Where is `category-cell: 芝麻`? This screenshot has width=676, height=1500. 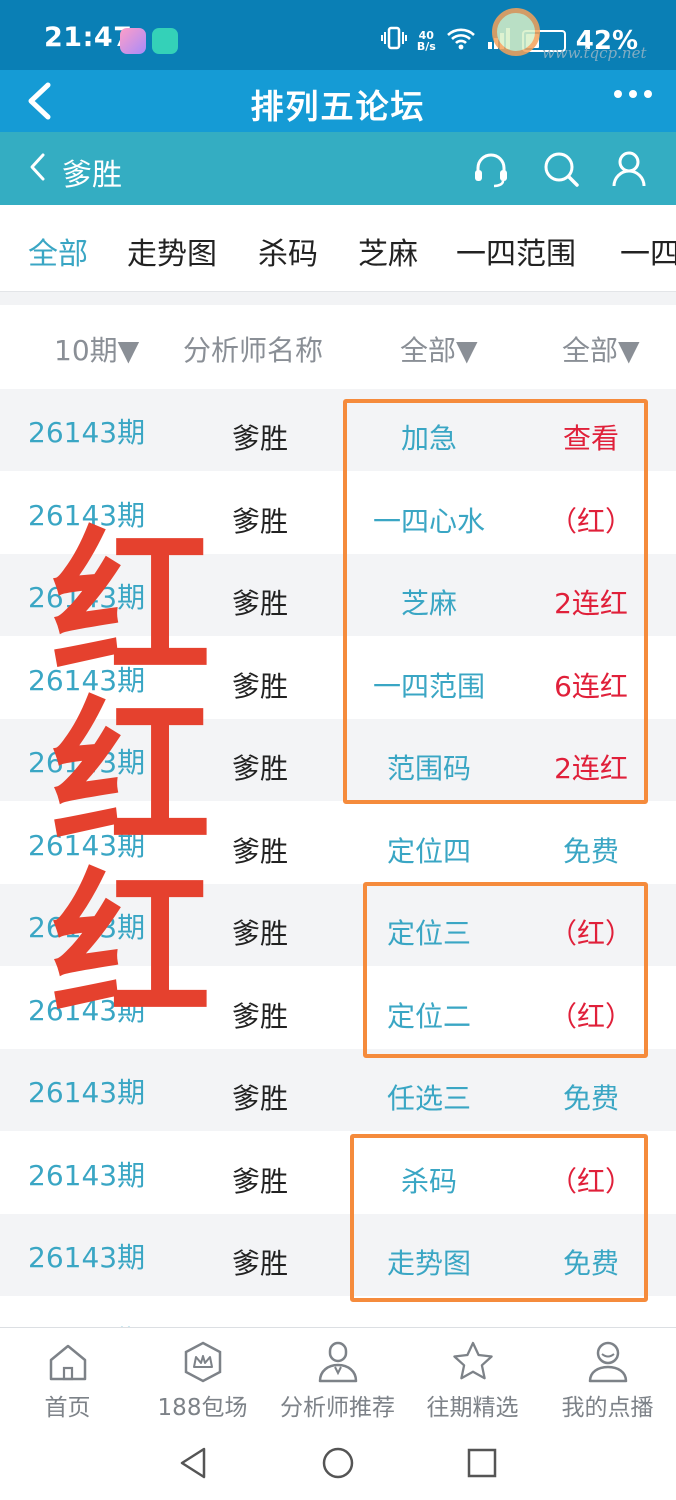 category-cell: 芝麻 is located at coordinates (429, 602).